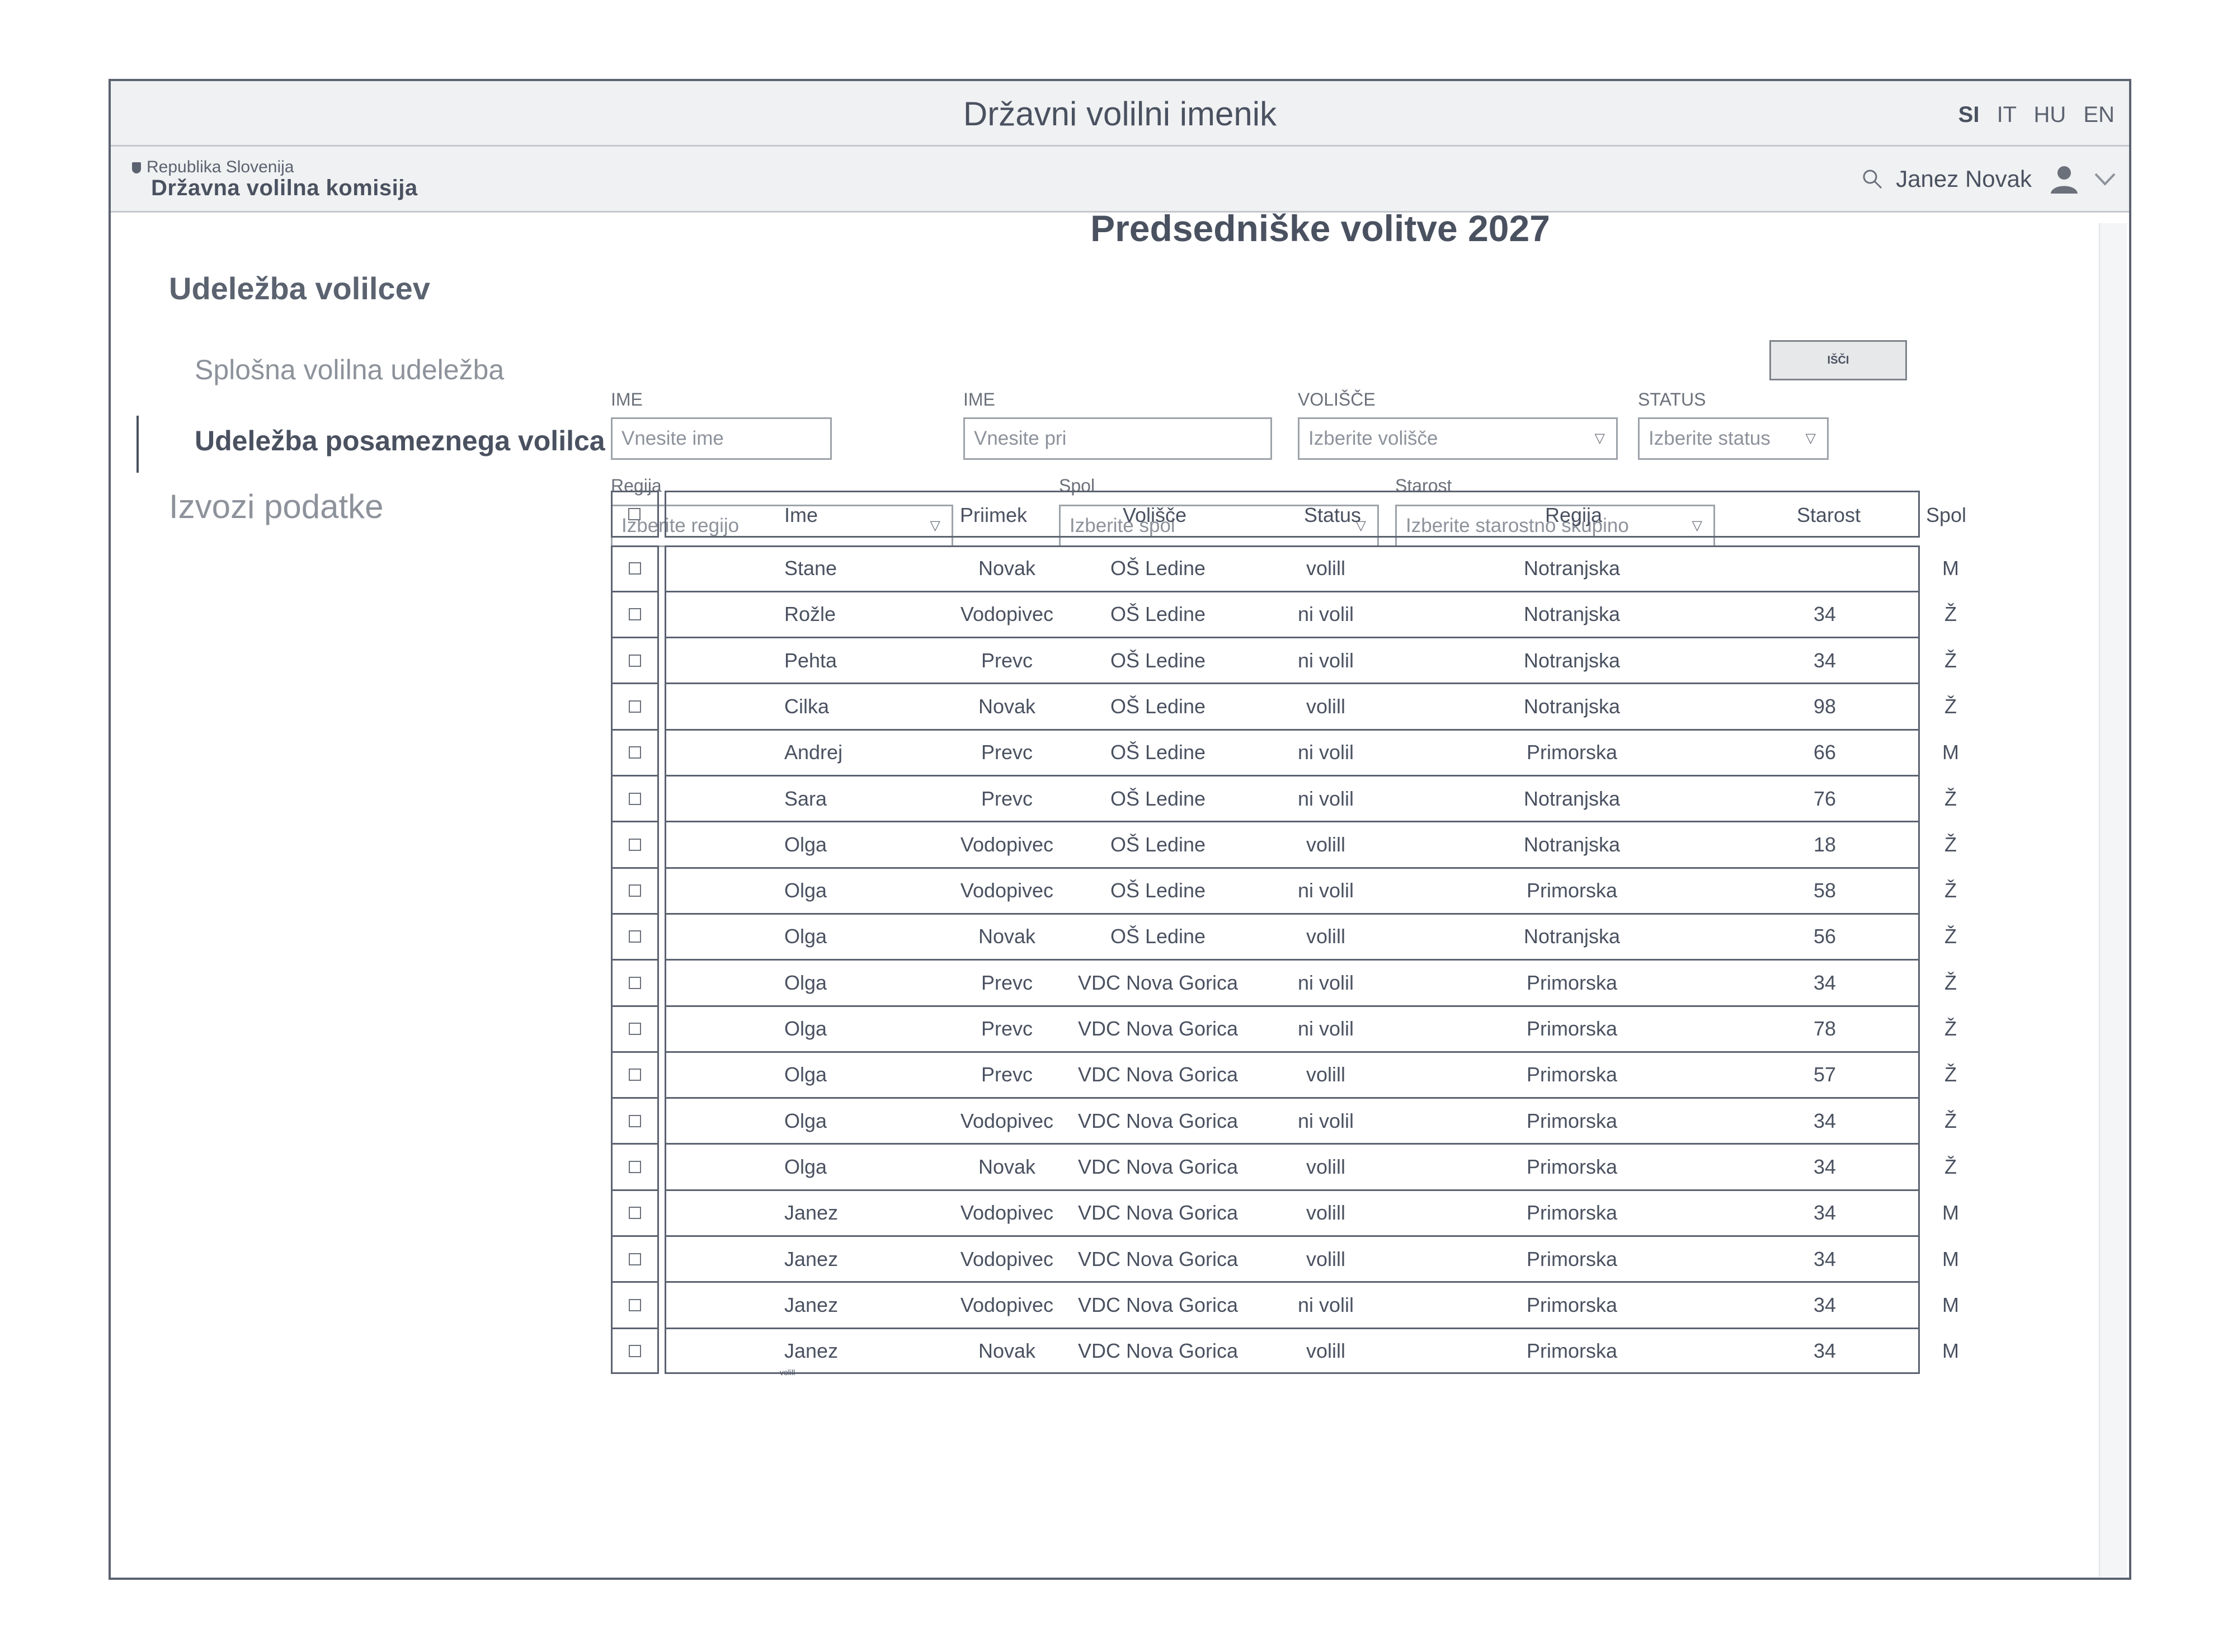 The height and width of the screenshot is (1652, 2232). Describe the element at coordinates (813, 753) in the screenshot. I see `cell-ime: Andrej` at that location.